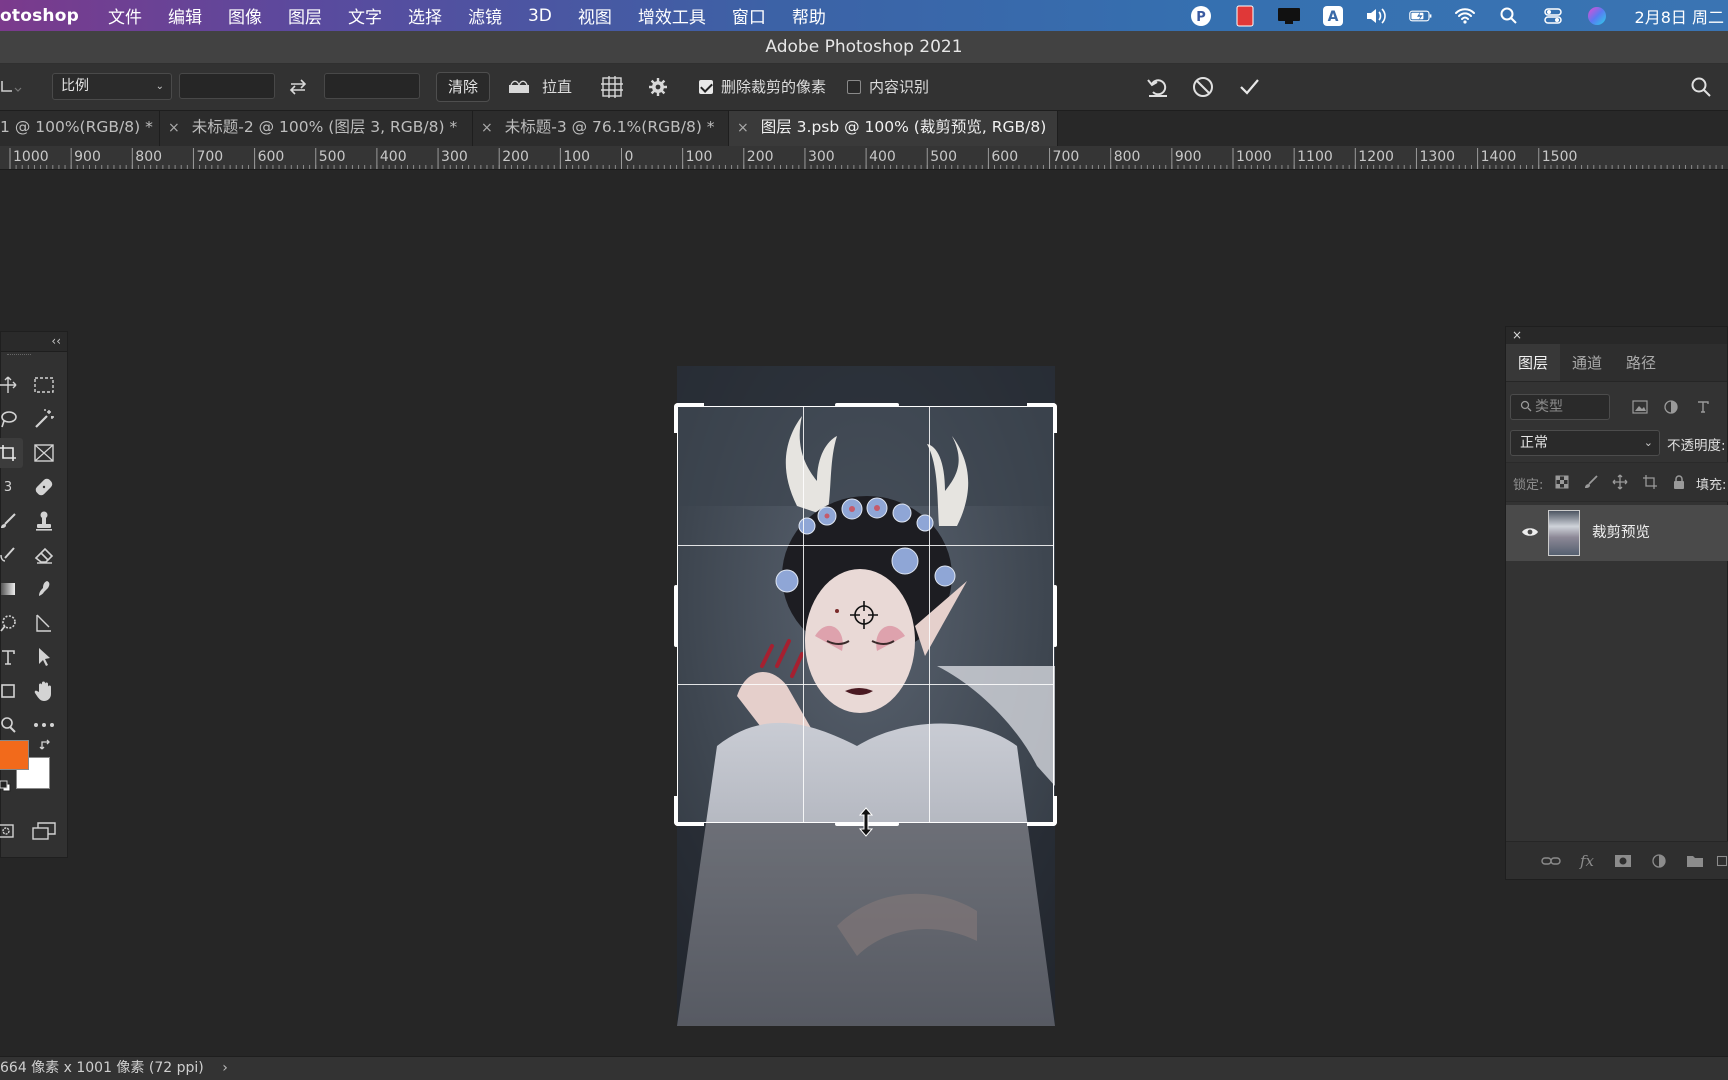 This screenshot has width=1728, height=1080. What do you see at coordinates (463, 87) in the screenshot?
I see `clear-button: 清除` at bounding box center [463, 87].